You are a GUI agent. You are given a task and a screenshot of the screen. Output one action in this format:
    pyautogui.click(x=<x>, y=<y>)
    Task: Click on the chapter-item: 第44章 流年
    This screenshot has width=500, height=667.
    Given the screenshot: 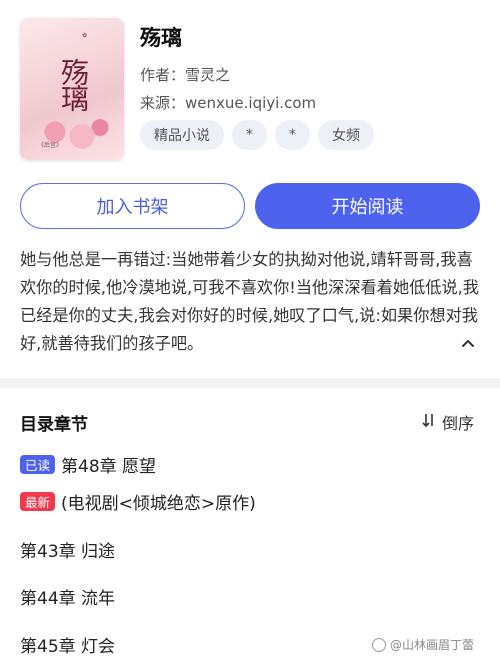 What is the action you would take?
    pyautogui.click(x=67, y=596)
    